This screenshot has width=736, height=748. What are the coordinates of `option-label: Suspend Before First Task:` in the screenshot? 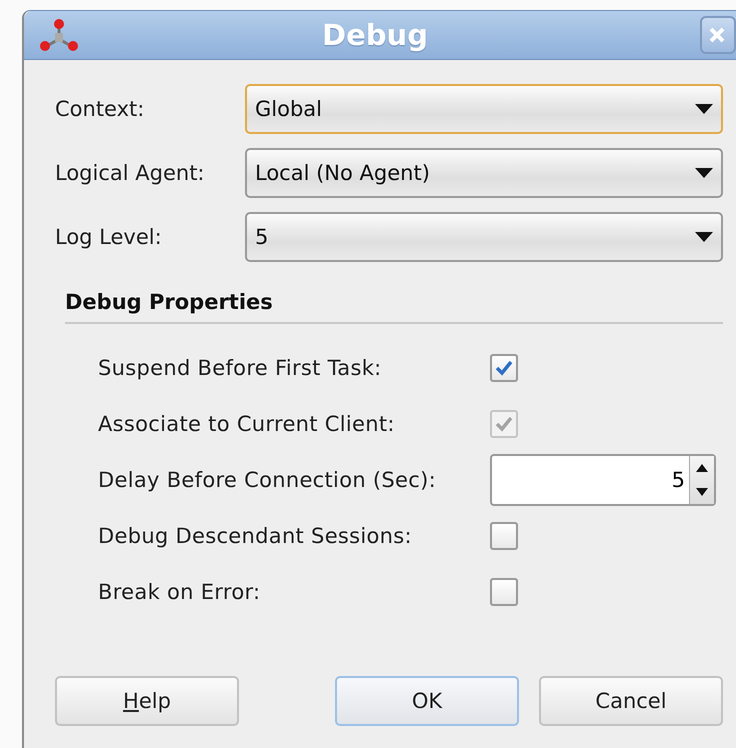 It's located at (240, 368).